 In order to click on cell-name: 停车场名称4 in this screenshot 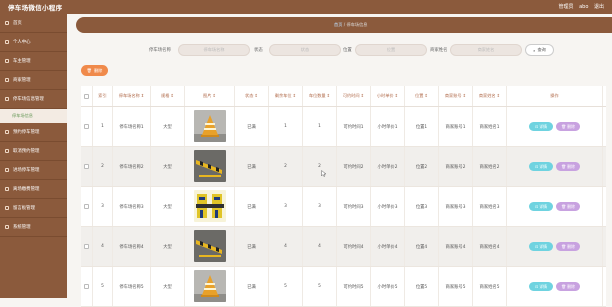, I will do `click(132, 246)`.